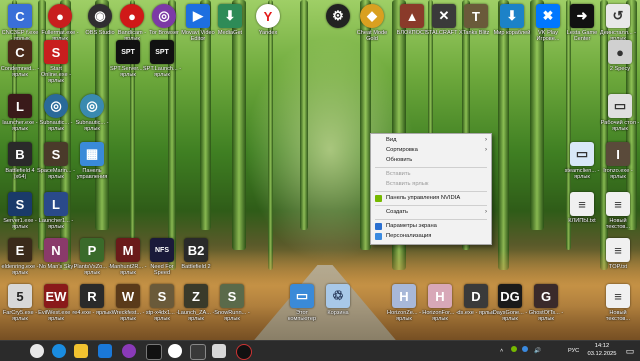 The image size is (640, 361). What do you see at coordinates (618, 296) in the screenshot?
I see `app-icon: ≡` at bounding box center [618, 296].